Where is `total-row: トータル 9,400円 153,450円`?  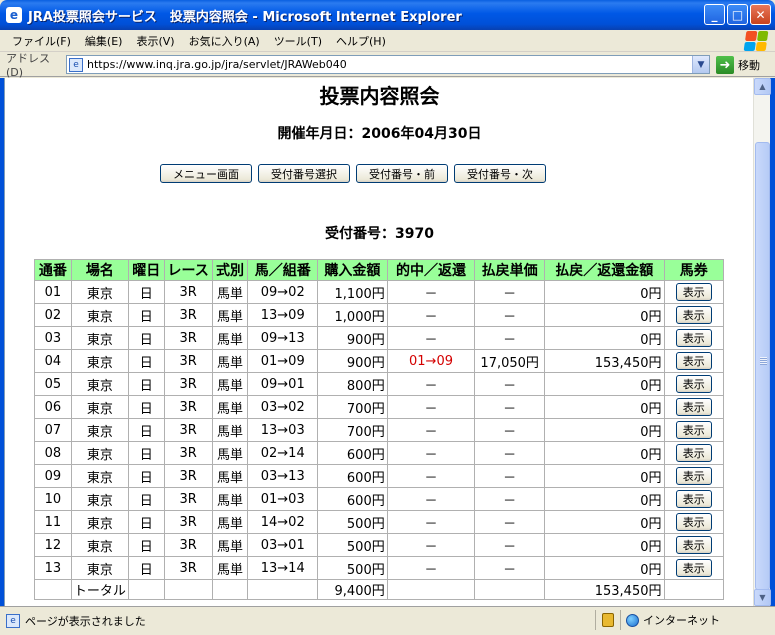 total-row: トータル 9,400円 153,450円 is located at coordinates (379, 589).